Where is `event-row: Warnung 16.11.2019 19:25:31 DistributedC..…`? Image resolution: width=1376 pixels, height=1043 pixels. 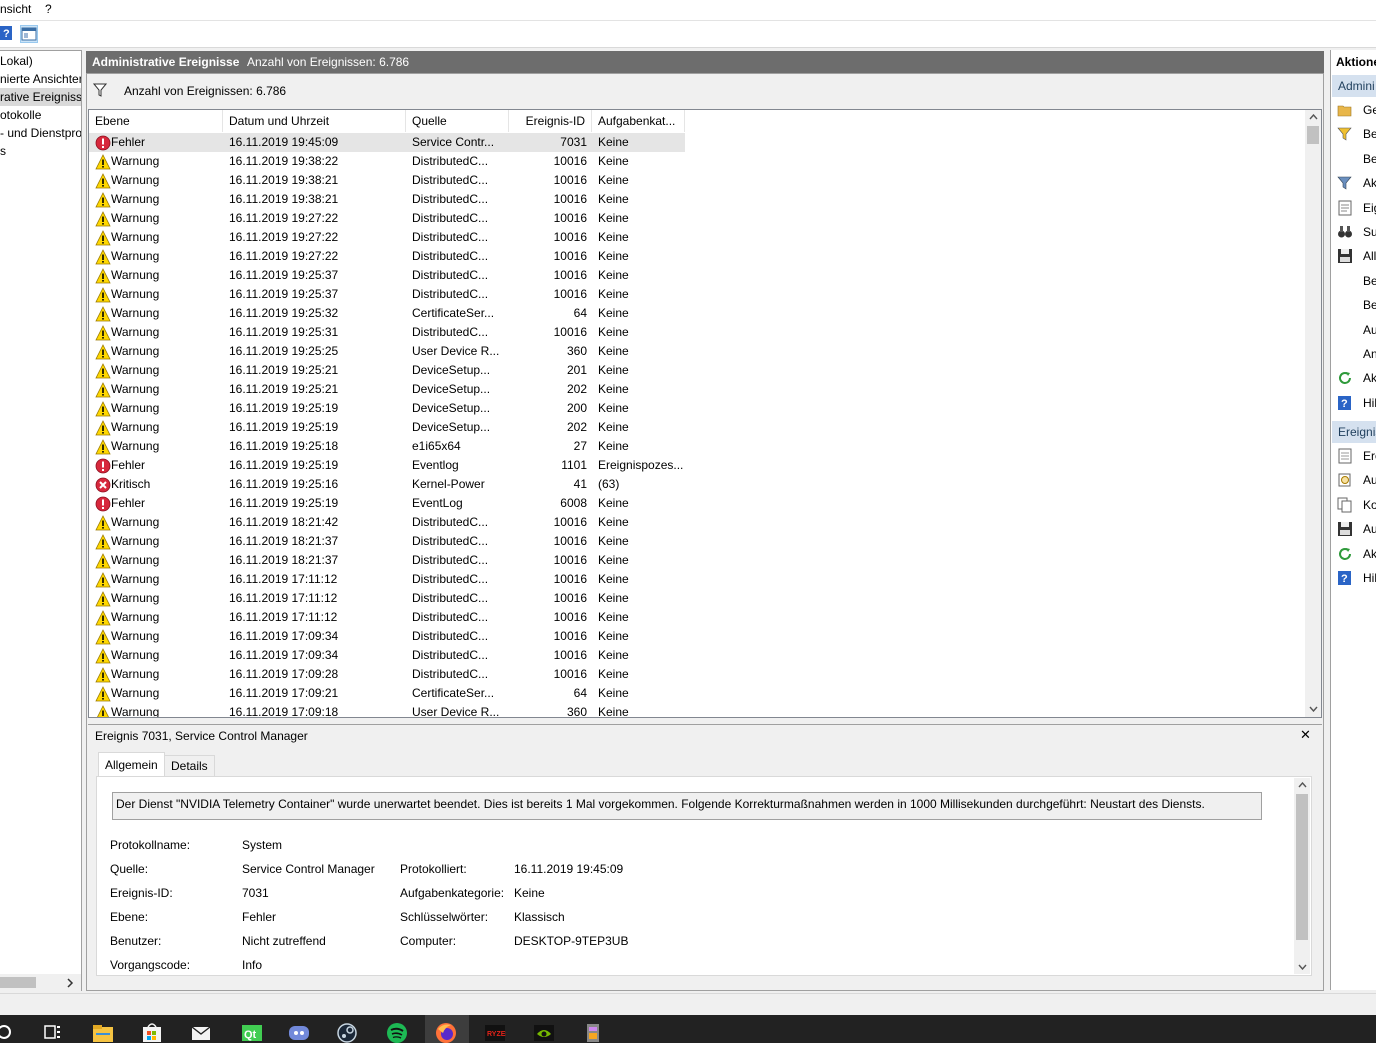 event-row: Warnung 16.11.2019 19:25:31 DistributedC..… is located at coordinates (387, 332).